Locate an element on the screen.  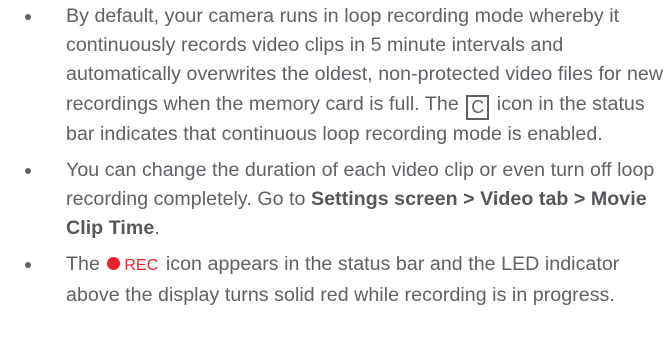
rec-label: REC is located at coordinates (141, 266).